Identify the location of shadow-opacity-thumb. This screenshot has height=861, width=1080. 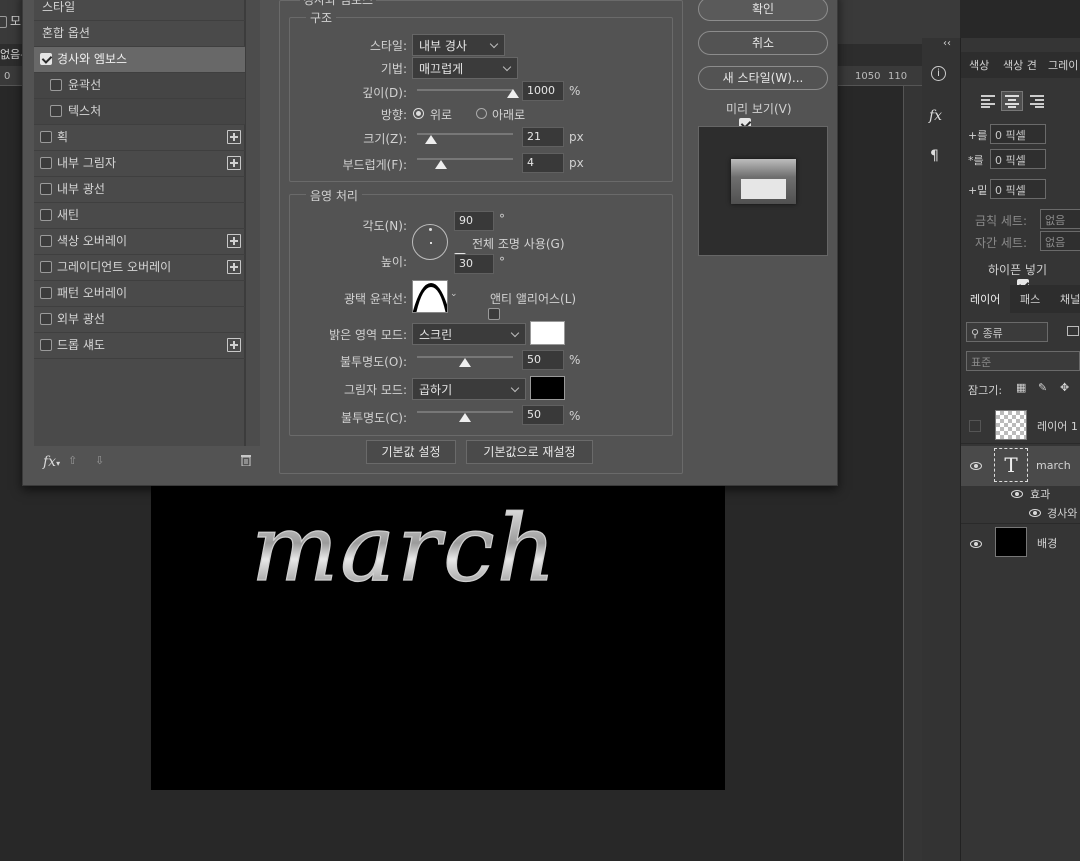
(465, 417).